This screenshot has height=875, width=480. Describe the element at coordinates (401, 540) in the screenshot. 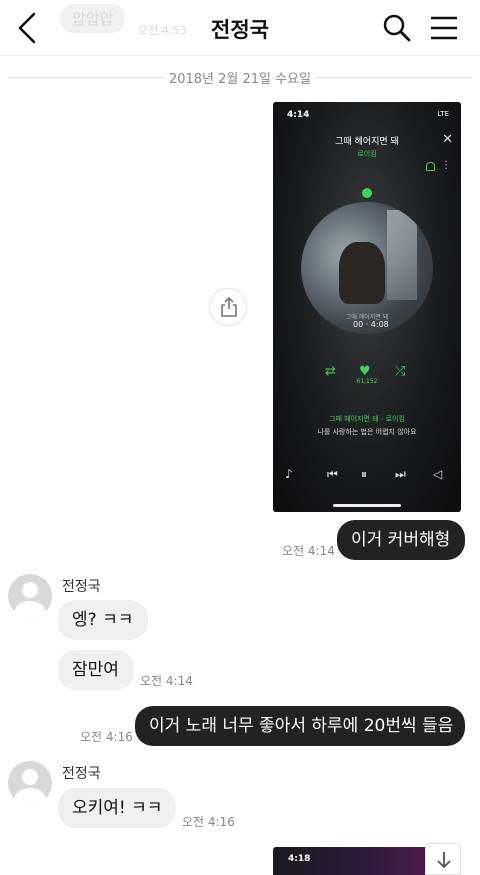

I see `my-message: 이거 커버해형` at that location.